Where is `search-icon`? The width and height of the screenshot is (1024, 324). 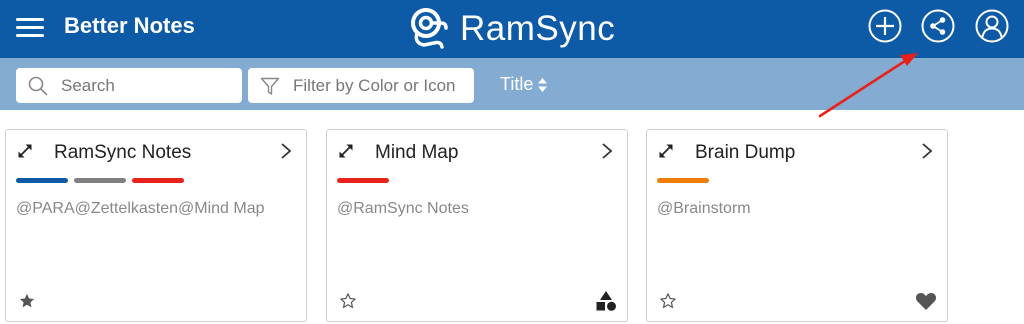 search-icon is located at coordinates (38, 86).